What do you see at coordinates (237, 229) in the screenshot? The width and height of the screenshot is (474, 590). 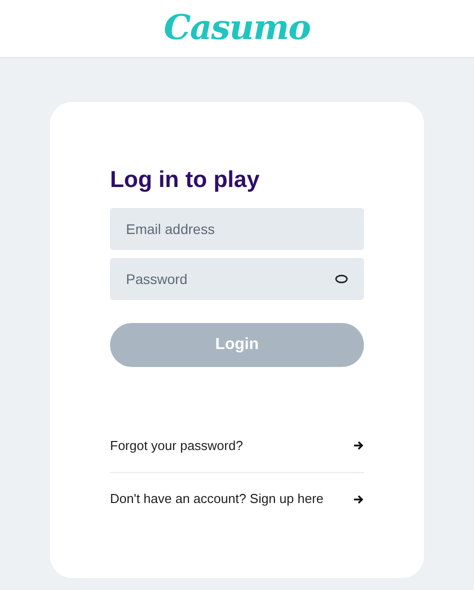 I see `email-field: Email address` at bounding box center [237, 229].